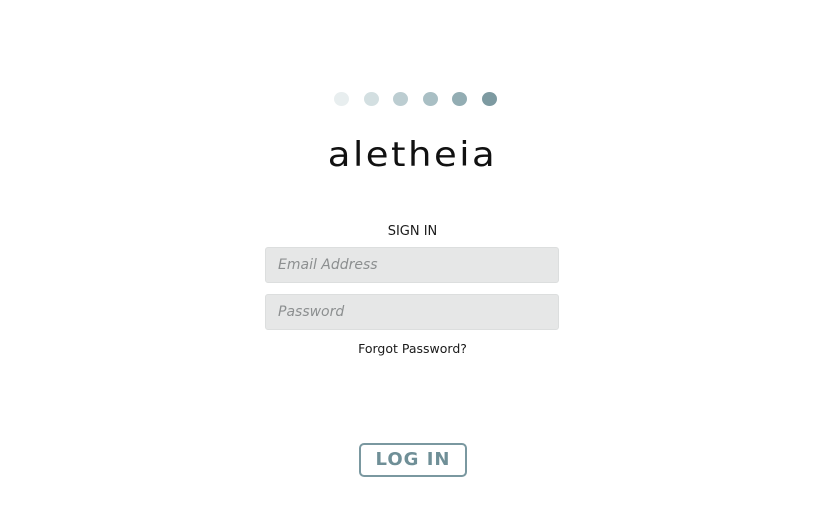 The image size is (825, 525). I want to click on sign-in-heading: SIGN IN, so click(412, 231).